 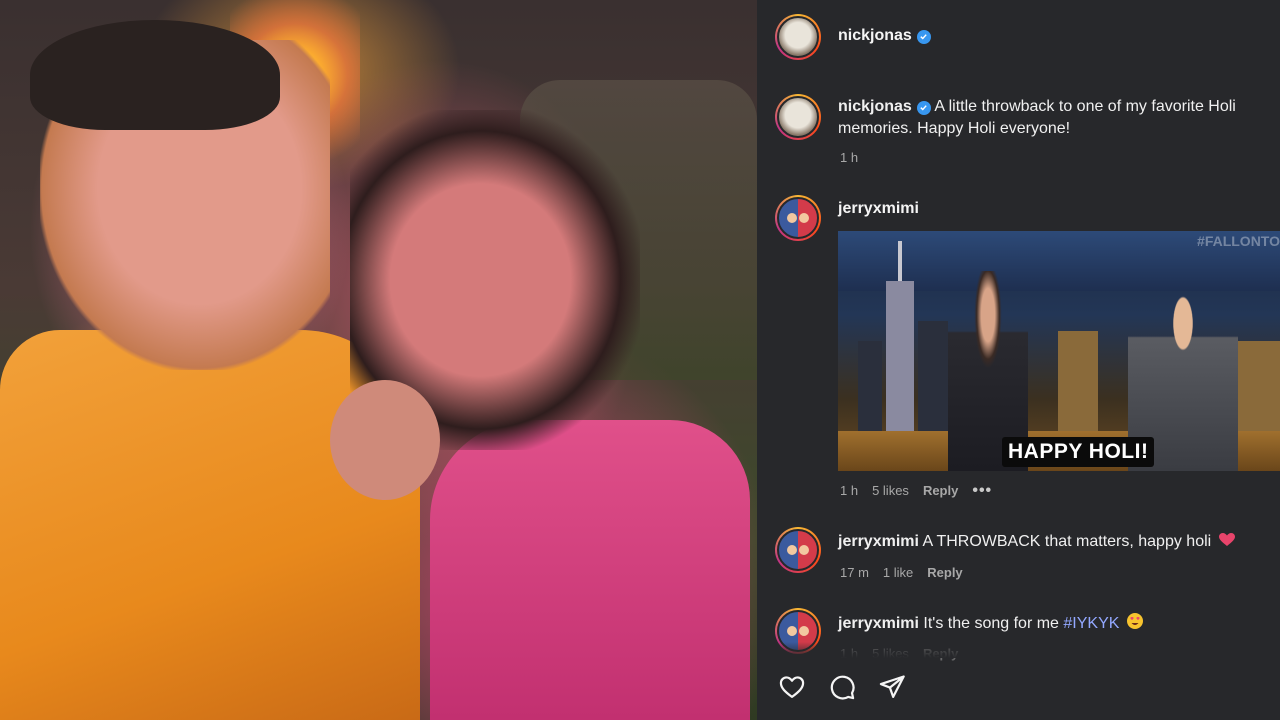 I want to click on comment-1-gif: #FALLONTO HAPPY HOLI!, so click(x=1059, y=351).